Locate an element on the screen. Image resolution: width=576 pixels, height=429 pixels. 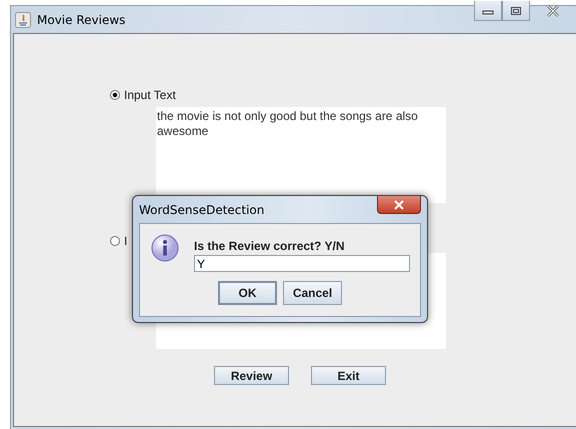
dialog-title: WordSenseDetection is located at coordinates (201, 209).